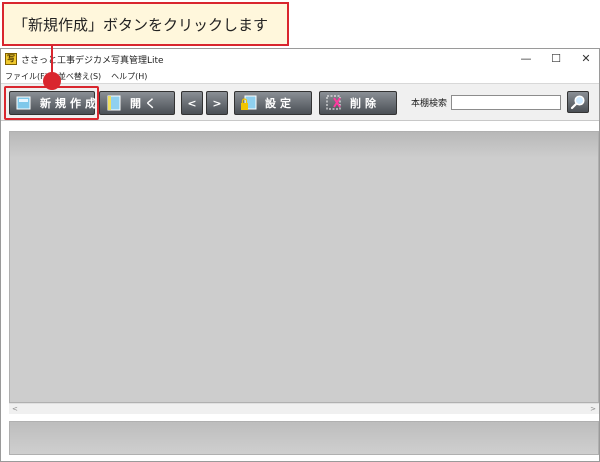 The height and width of the screenshot is (462, 600). I want to click on horizontal-scrollbar: < >, so click(304, 408).